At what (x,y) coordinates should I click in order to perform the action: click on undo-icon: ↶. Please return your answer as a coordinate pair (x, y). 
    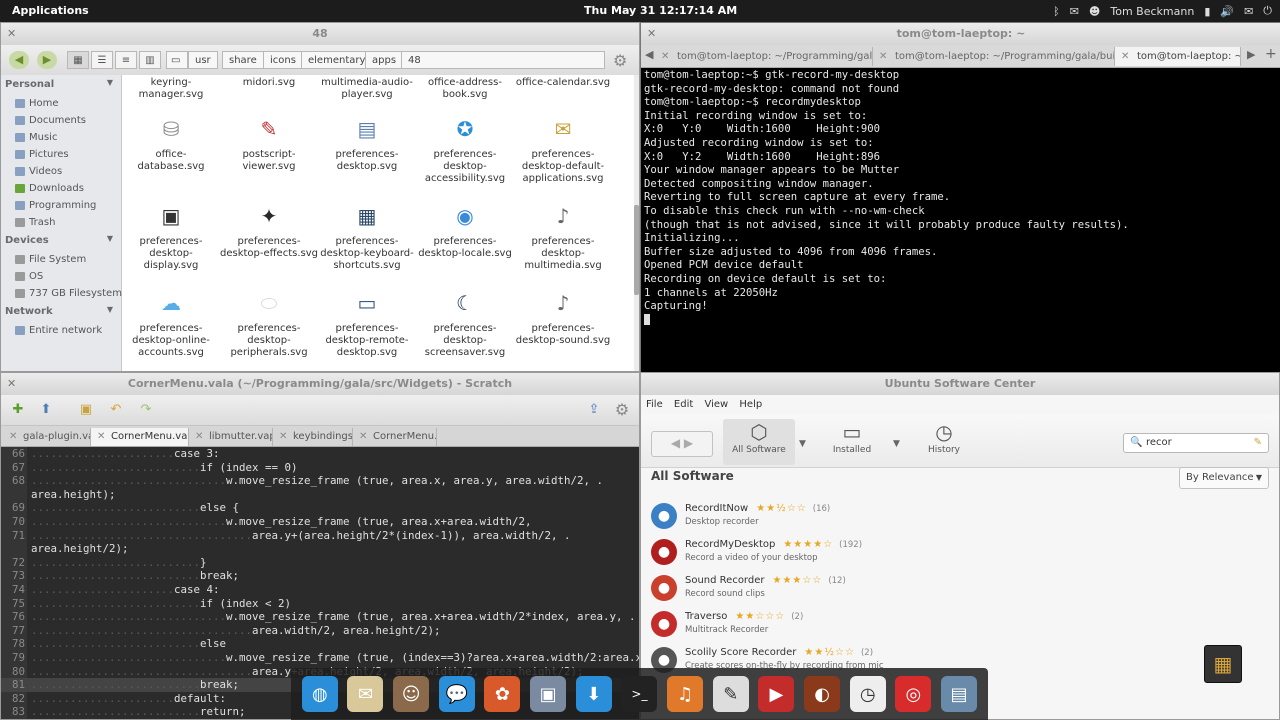
    Looking at the image, I should click on (116, 410).